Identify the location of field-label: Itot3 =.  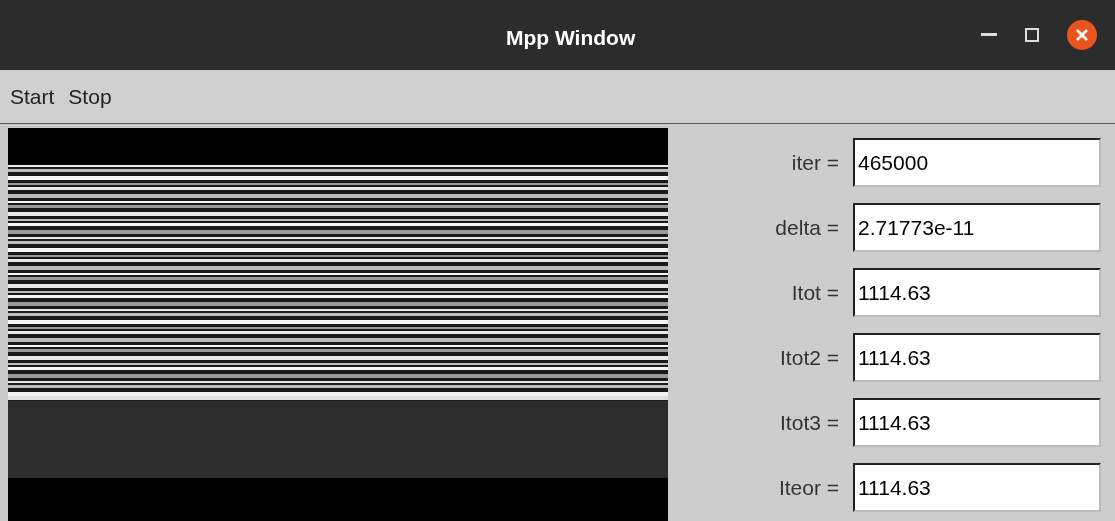
(809, 422).